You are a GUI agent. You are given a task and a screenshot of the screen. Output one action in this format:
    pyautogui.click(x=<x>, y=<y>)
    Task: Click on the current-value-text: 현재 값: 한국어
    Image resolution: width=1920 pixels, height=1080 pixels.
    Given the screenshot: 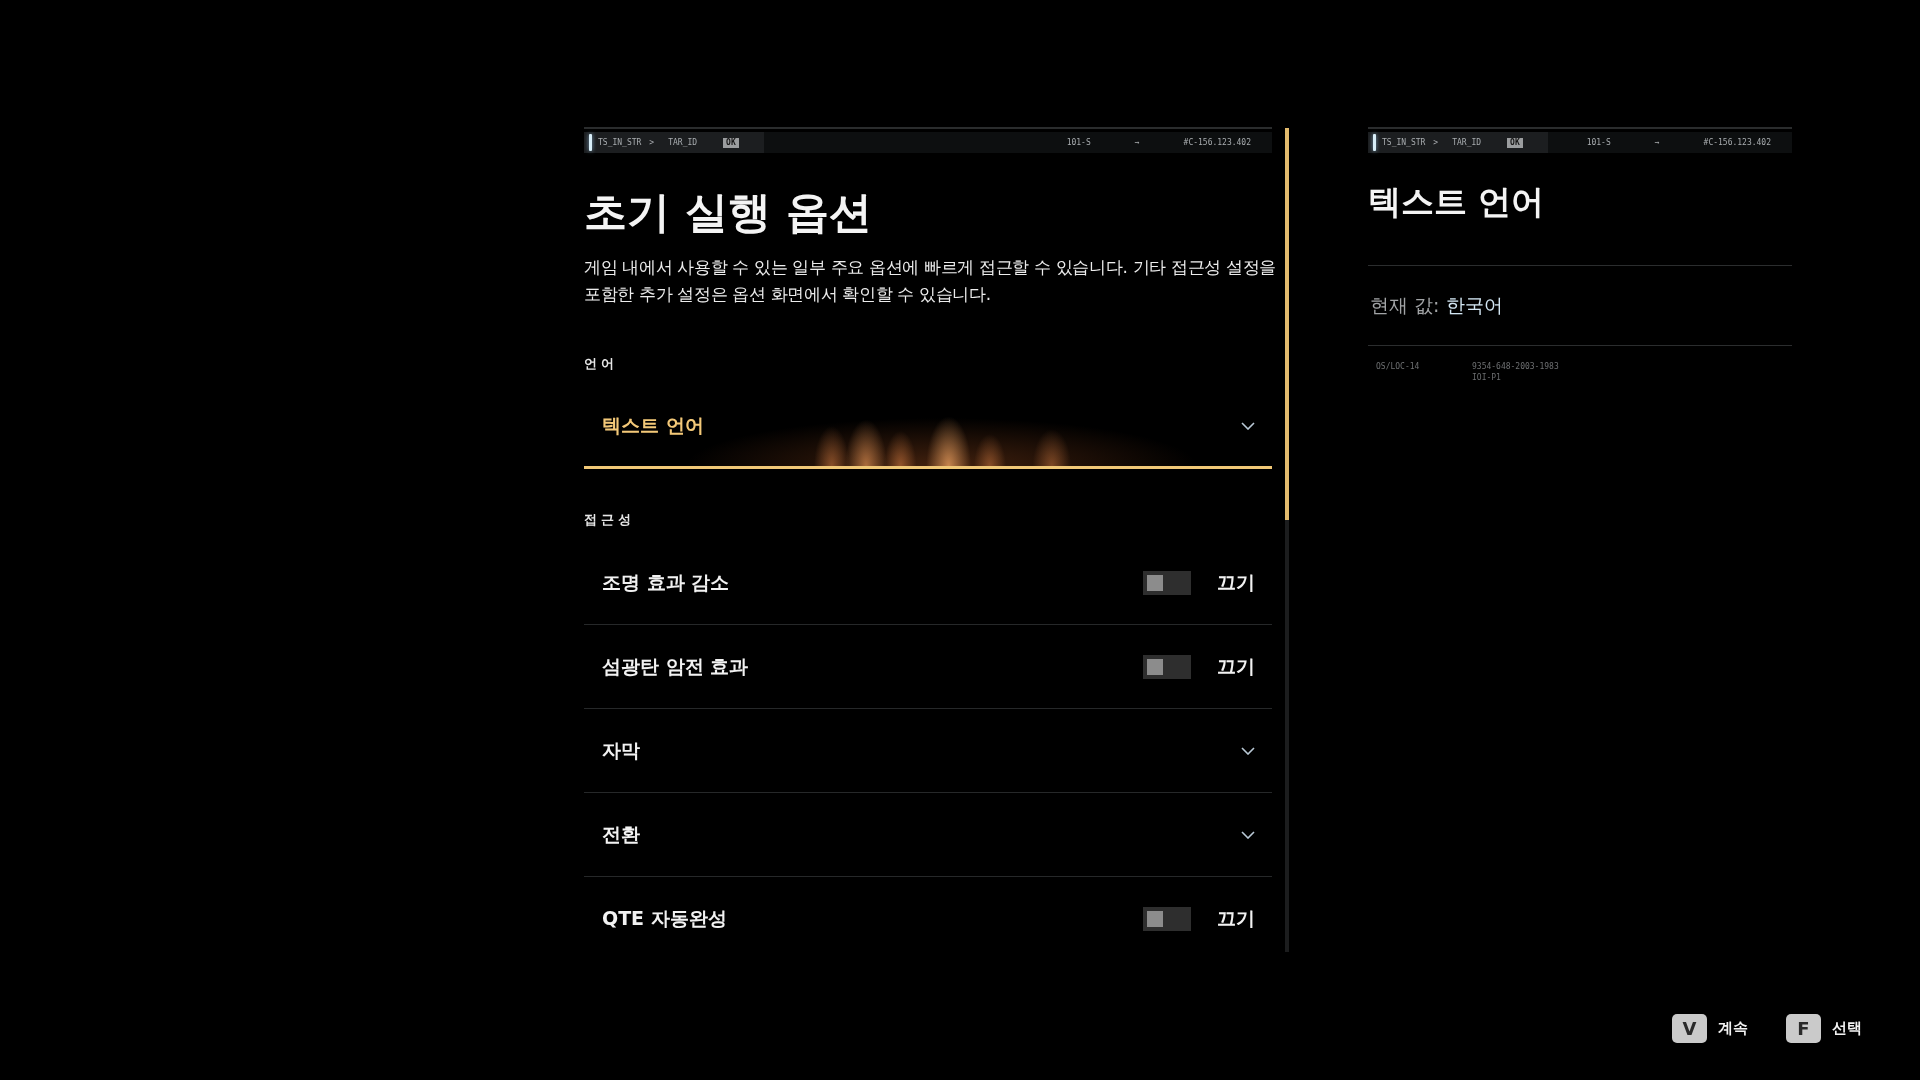 What is the action you would take?
    pyautogui.click(x=1436, y=305)
    